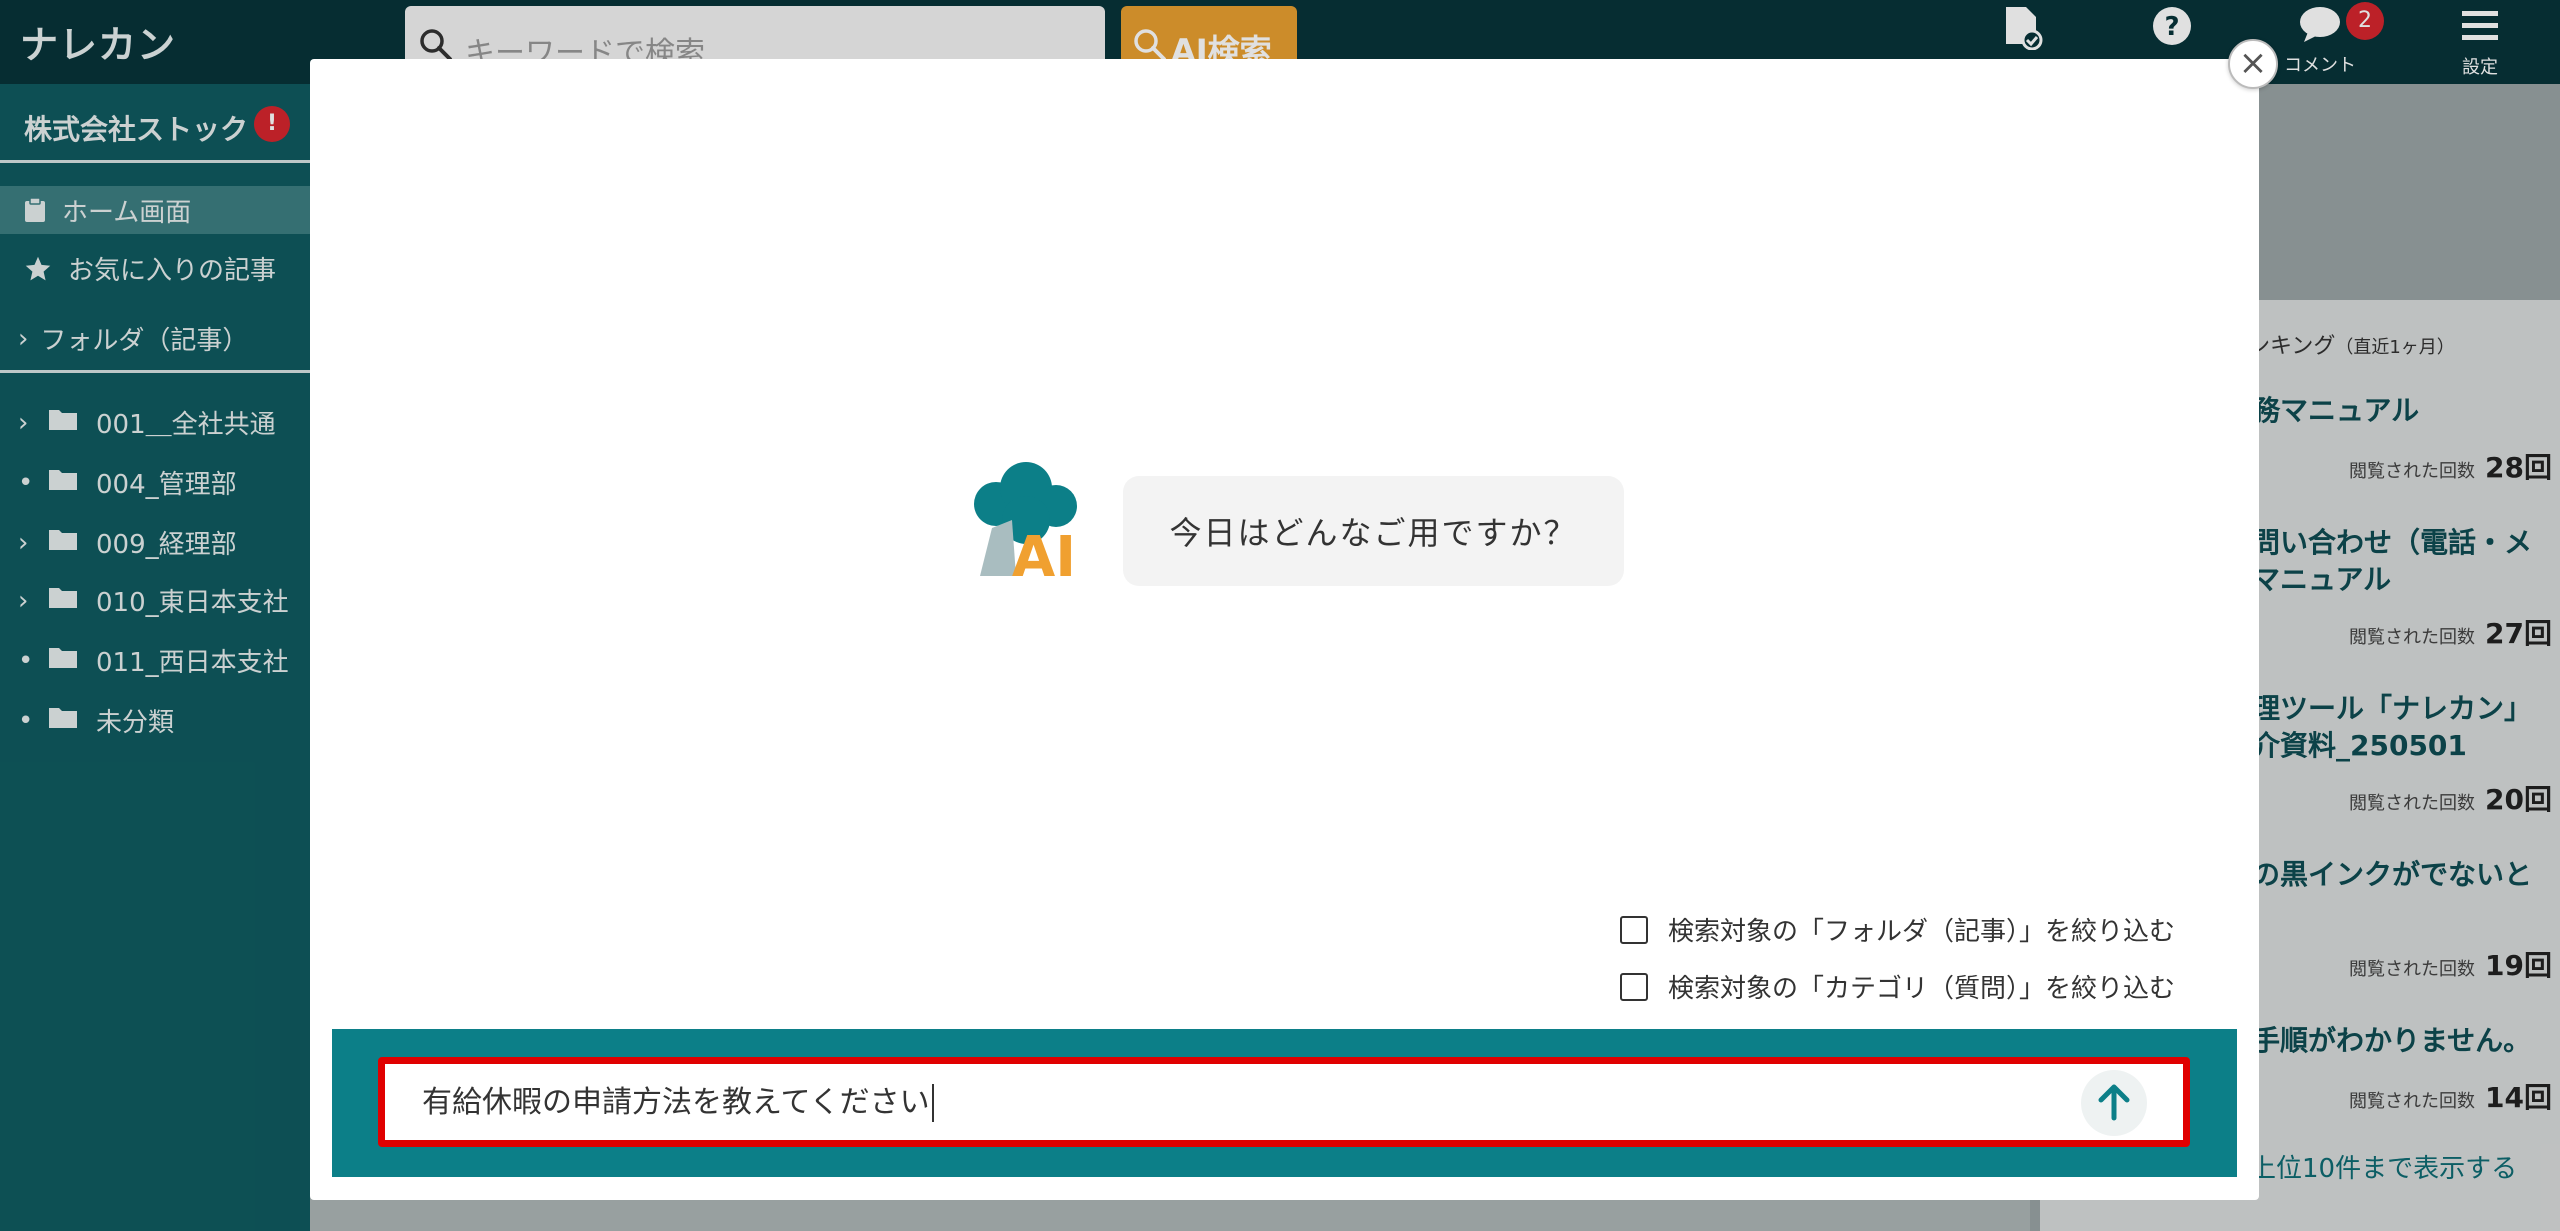 This screenshot has height=1231, width=2560. I want to click on filter-category-label: 検索対象の「カテゴリ（質問）」を絞り込む, so click(1922, 989).